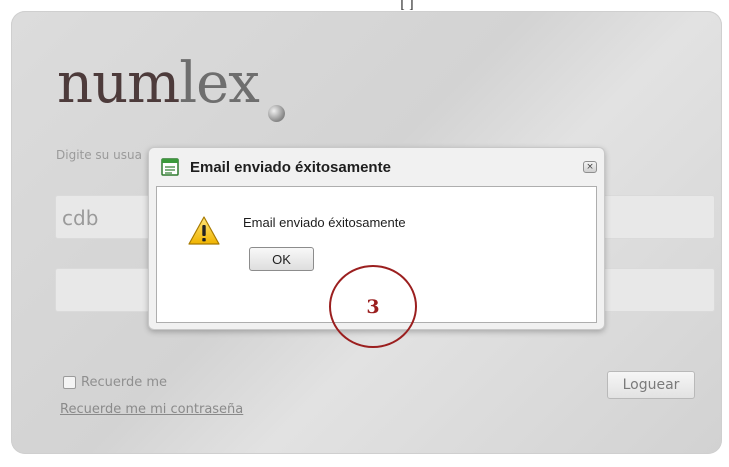  Describe the element at coordinates (170, 167) in the screenshot. I see `window-icon` at that location.